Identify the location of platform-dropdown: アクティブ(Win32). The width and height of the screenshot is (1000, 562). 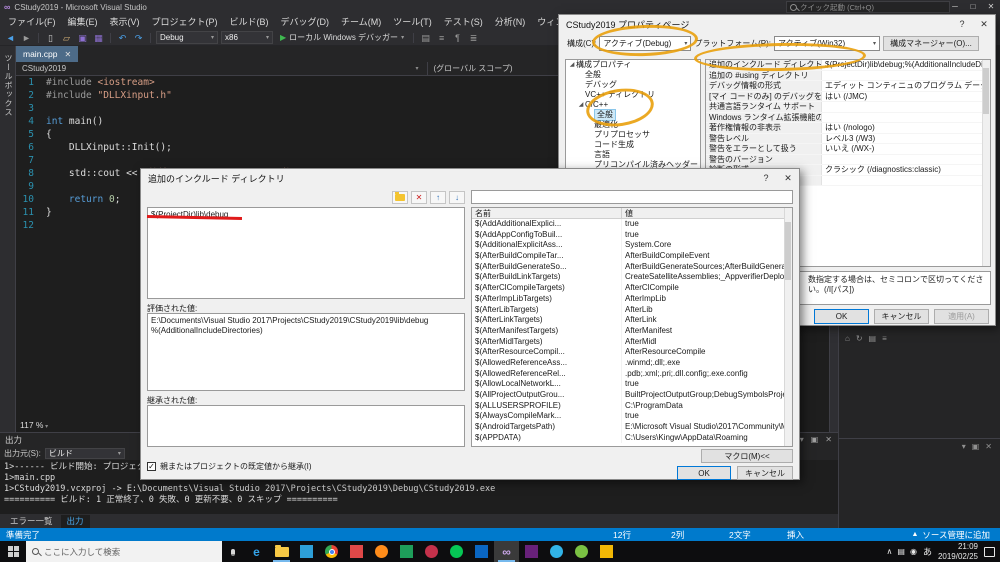
(826, 43).